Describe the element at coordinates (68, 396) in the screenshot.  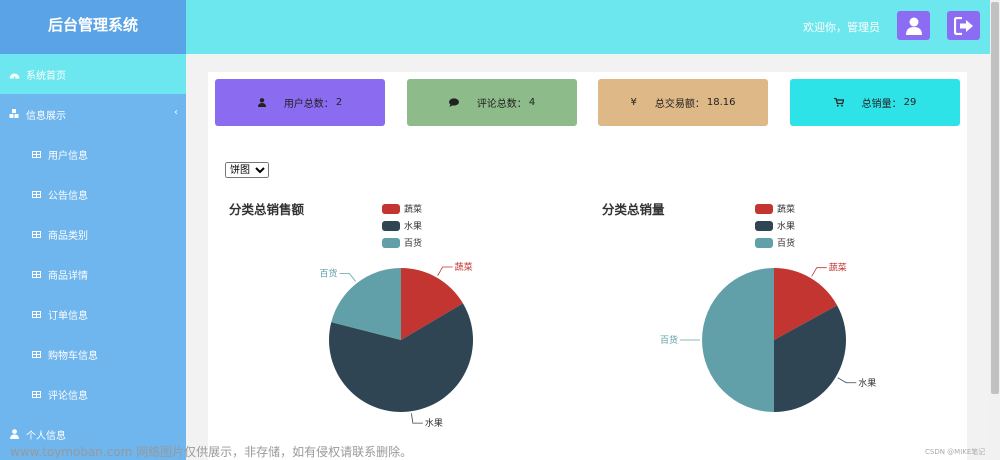
I see `sidebar-item-label: 评论信息` at that location.